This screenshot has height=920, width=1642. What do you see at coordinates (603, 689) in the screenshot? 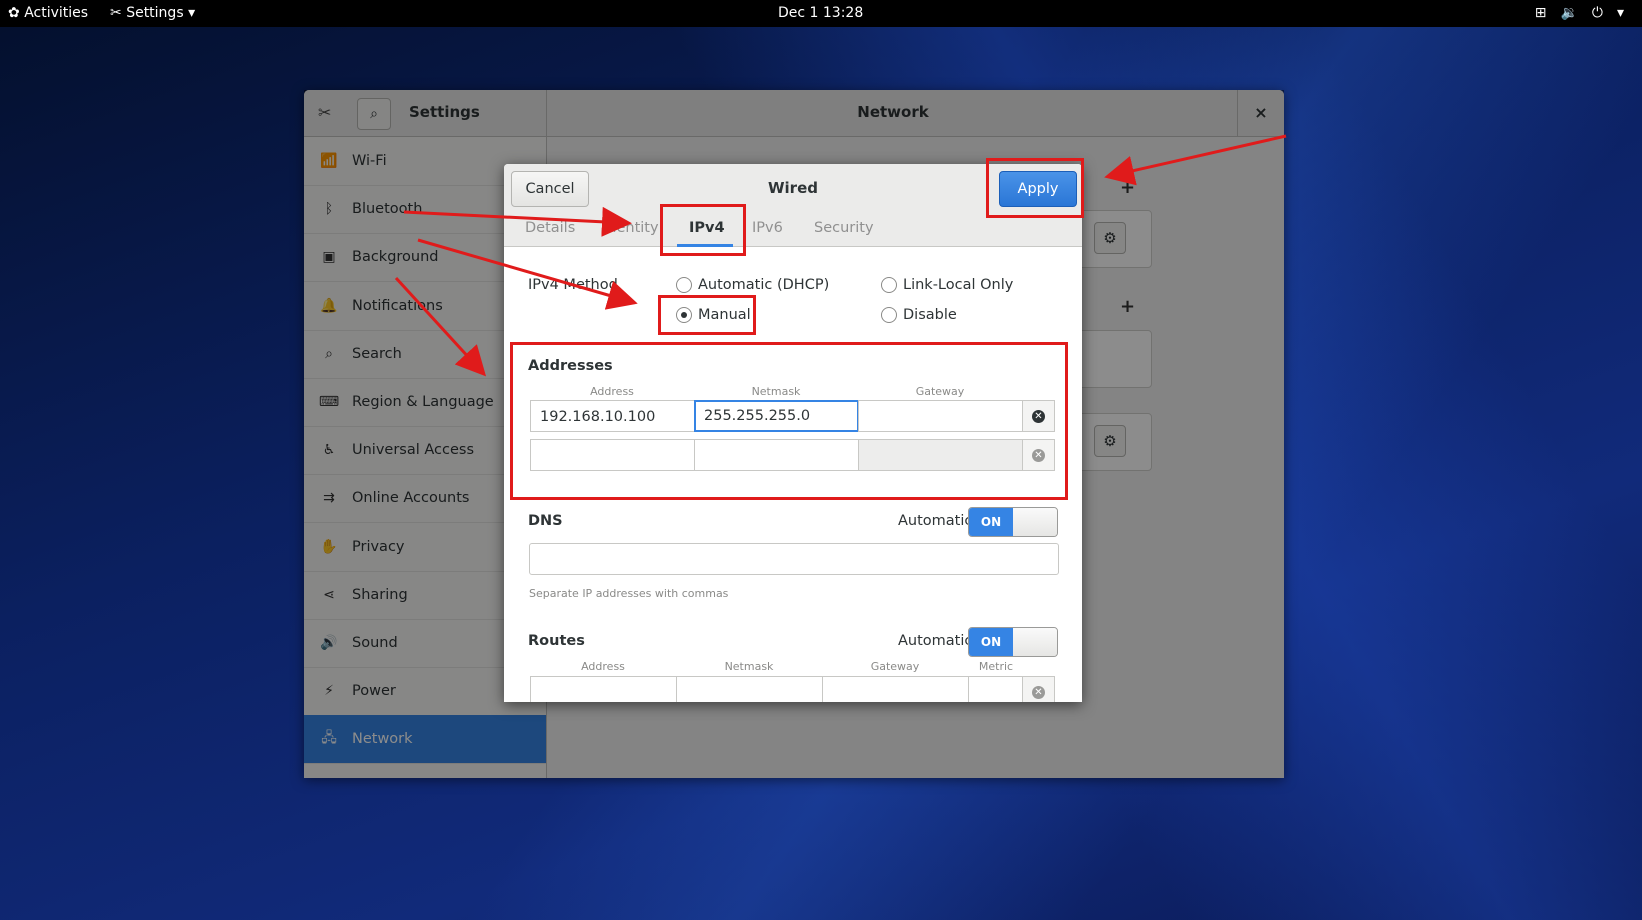
I see `route-address-input` at bounding box center [603, 689].